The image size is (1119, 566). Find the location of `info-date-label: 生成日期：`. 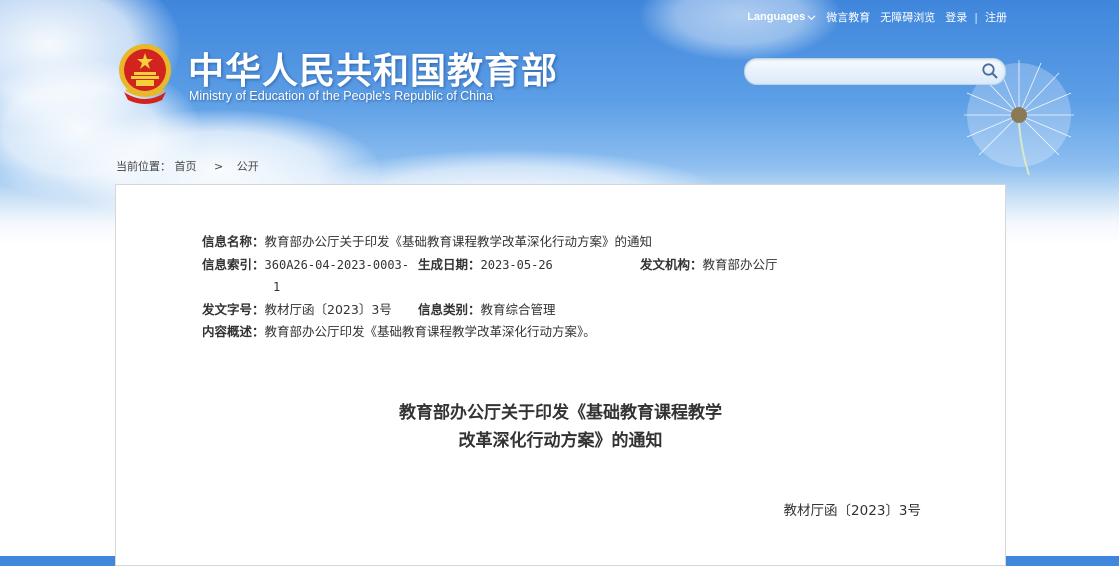

info-date-label: 生成日期： is located at coordinates (449, 264).